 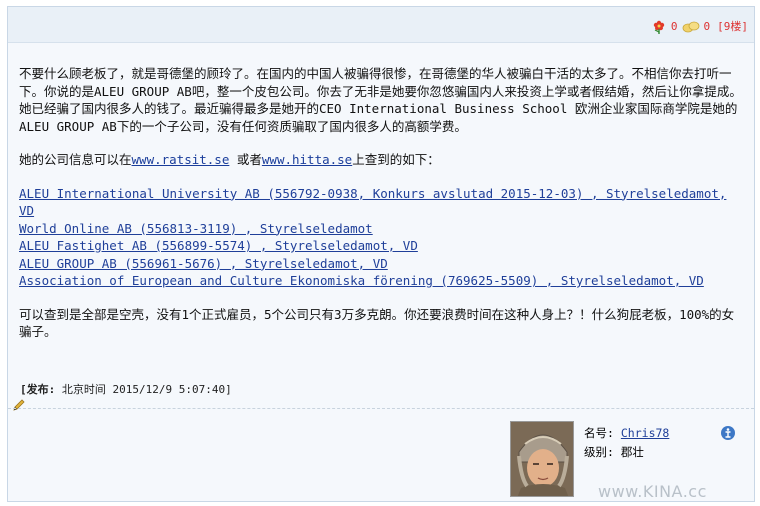 I want to click on user-avatar, so click(x=542, y=459).